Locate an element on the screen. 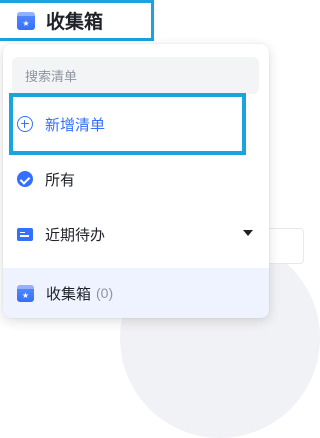 This screenshot has width=320, height=438. check-circle-icon is located at coordinates (25, 179).